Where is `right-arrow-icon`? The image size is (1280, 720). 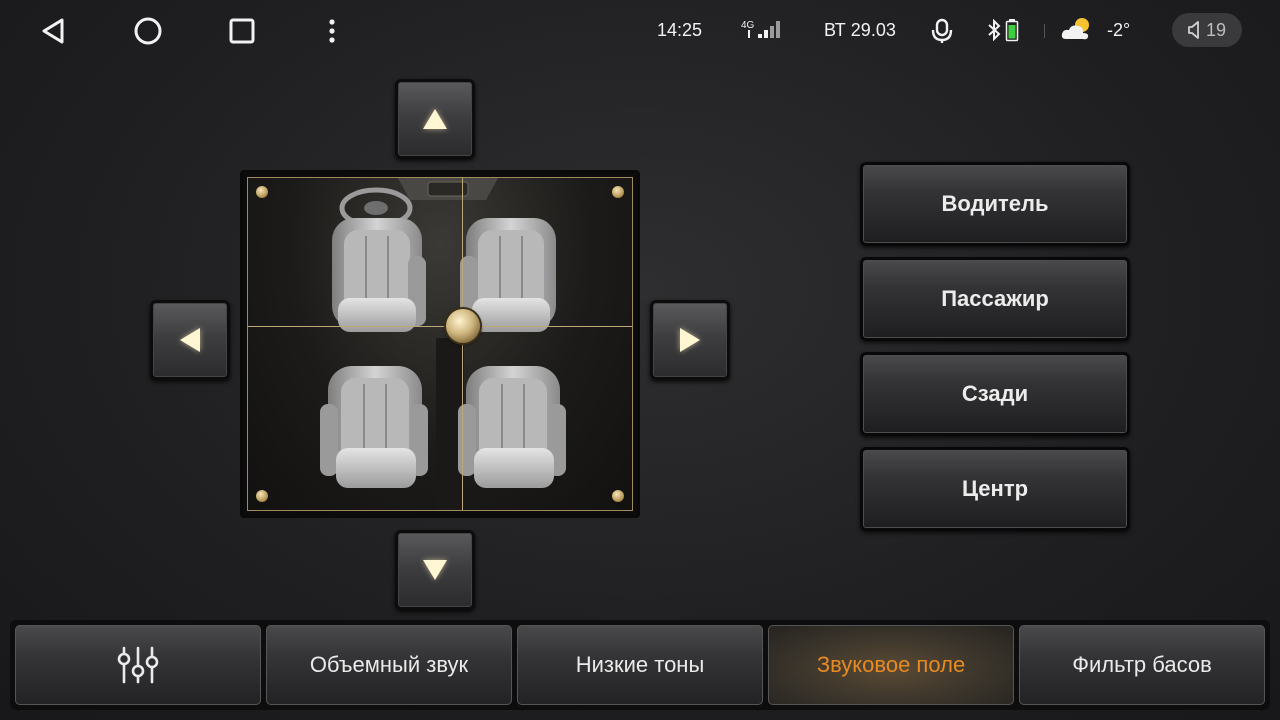 right-arrow-icon is located at coordinates (690, 340).